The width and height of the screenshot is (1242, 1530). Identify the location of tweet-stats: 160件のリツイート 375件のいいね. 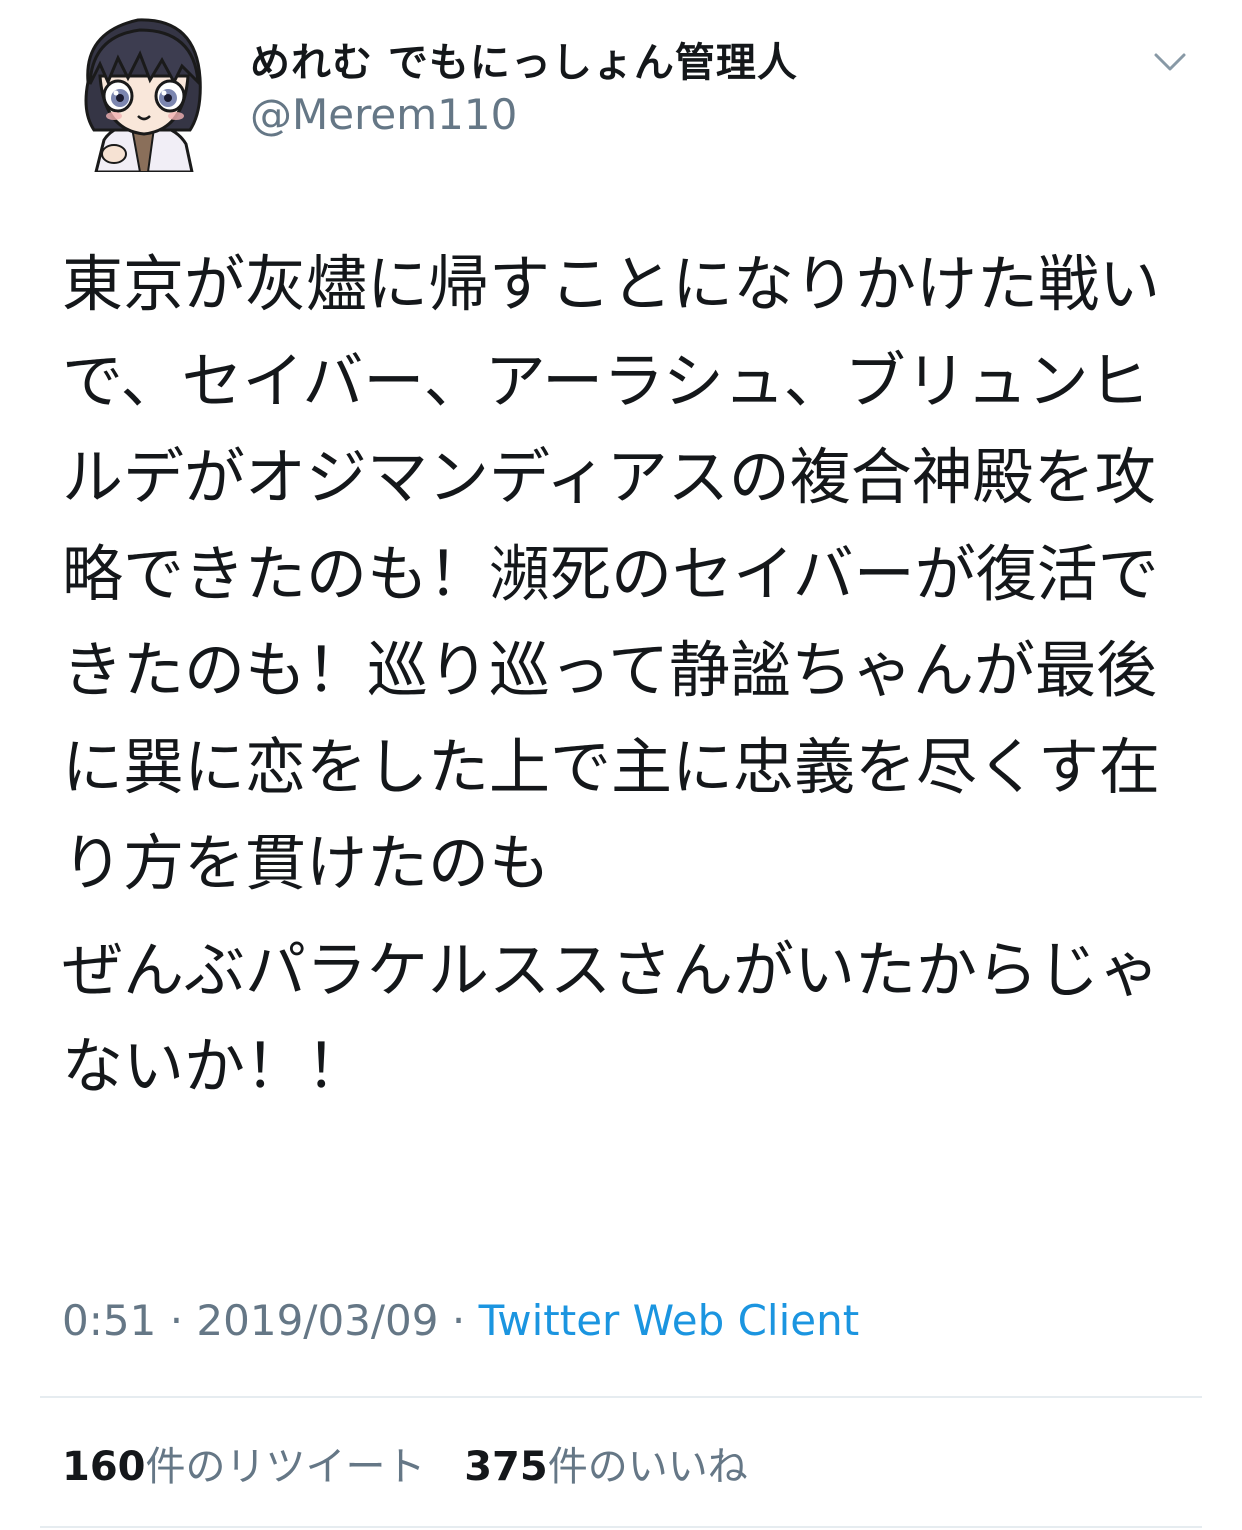
(405, 1463).